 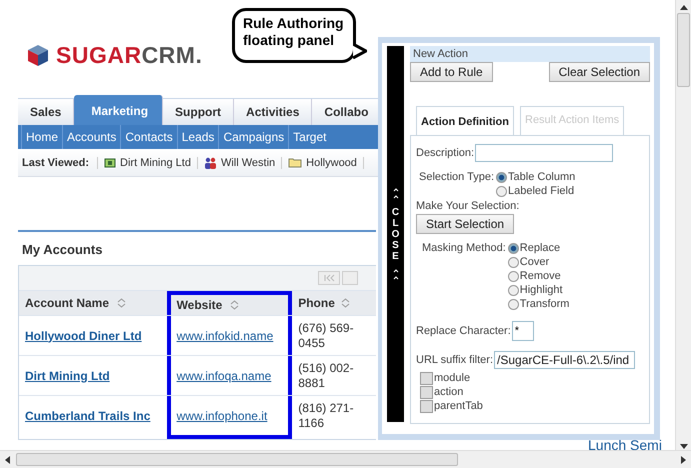 What do you see at coordinates (445, 153) in the screenshot?
I see `field-label: Description:` at bounding box center [445, 153].